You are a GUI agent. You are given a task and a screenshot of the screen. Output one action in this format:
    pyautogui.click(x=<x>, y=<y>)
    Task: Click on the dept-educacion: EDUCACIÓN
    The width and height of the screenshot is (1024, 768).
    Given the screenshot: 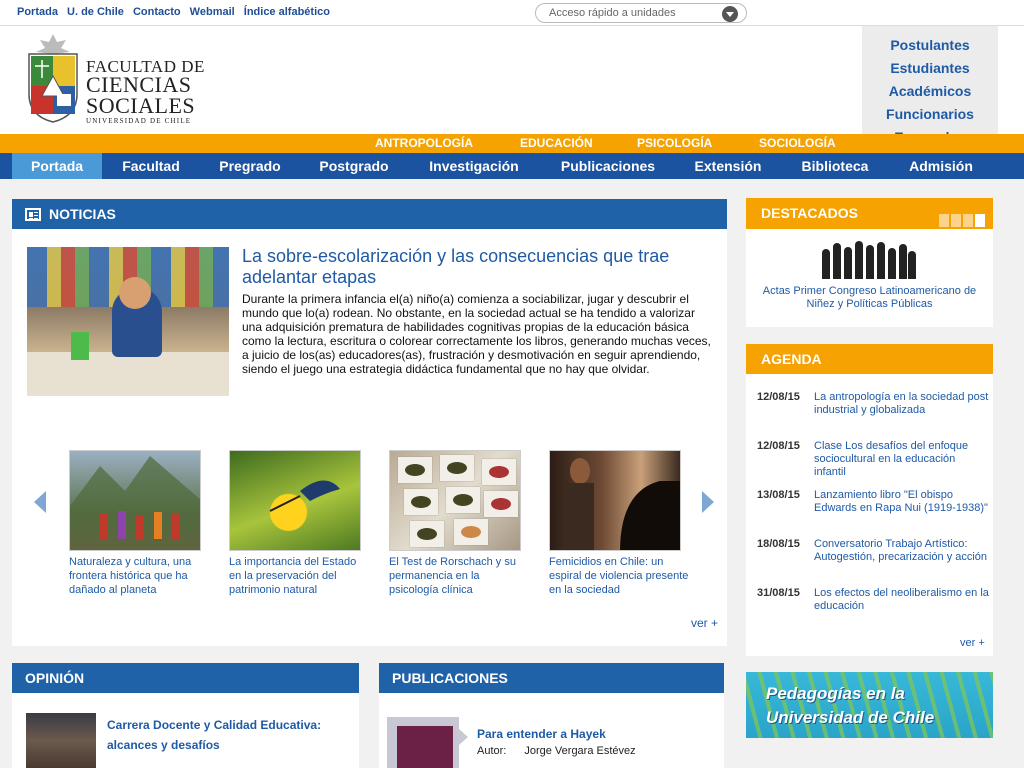 What is the action you would take?
    pyautogui.click(x=556, y=143)
    